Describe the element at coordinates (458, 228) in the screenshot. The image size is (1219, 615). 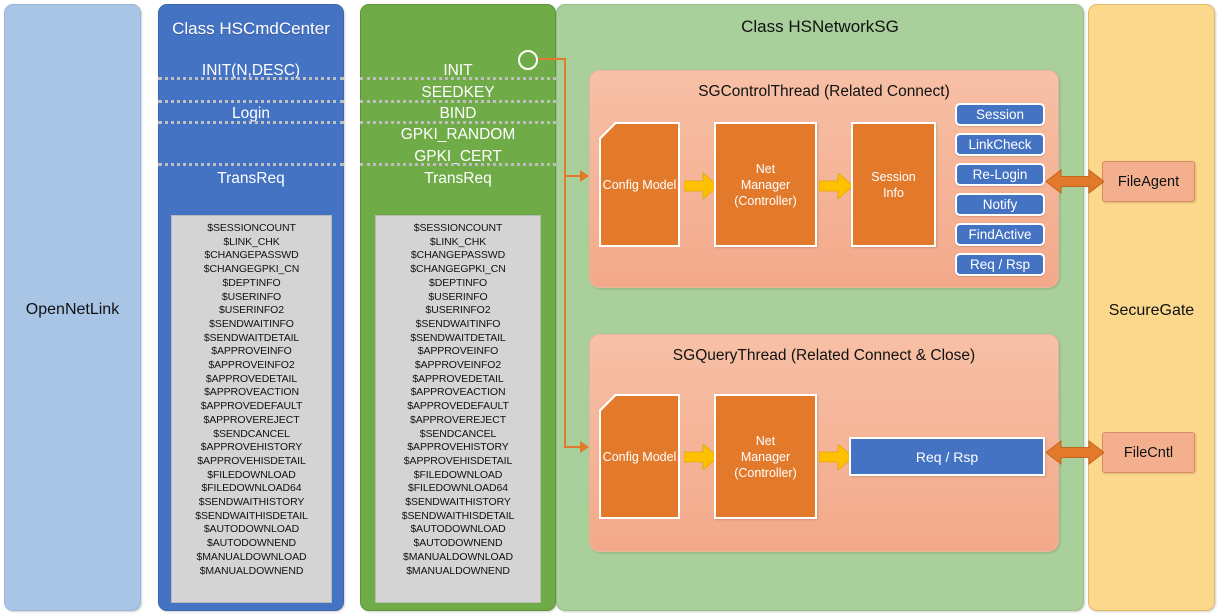
I see `command-item: $SESSIONCOUNT` at that location.